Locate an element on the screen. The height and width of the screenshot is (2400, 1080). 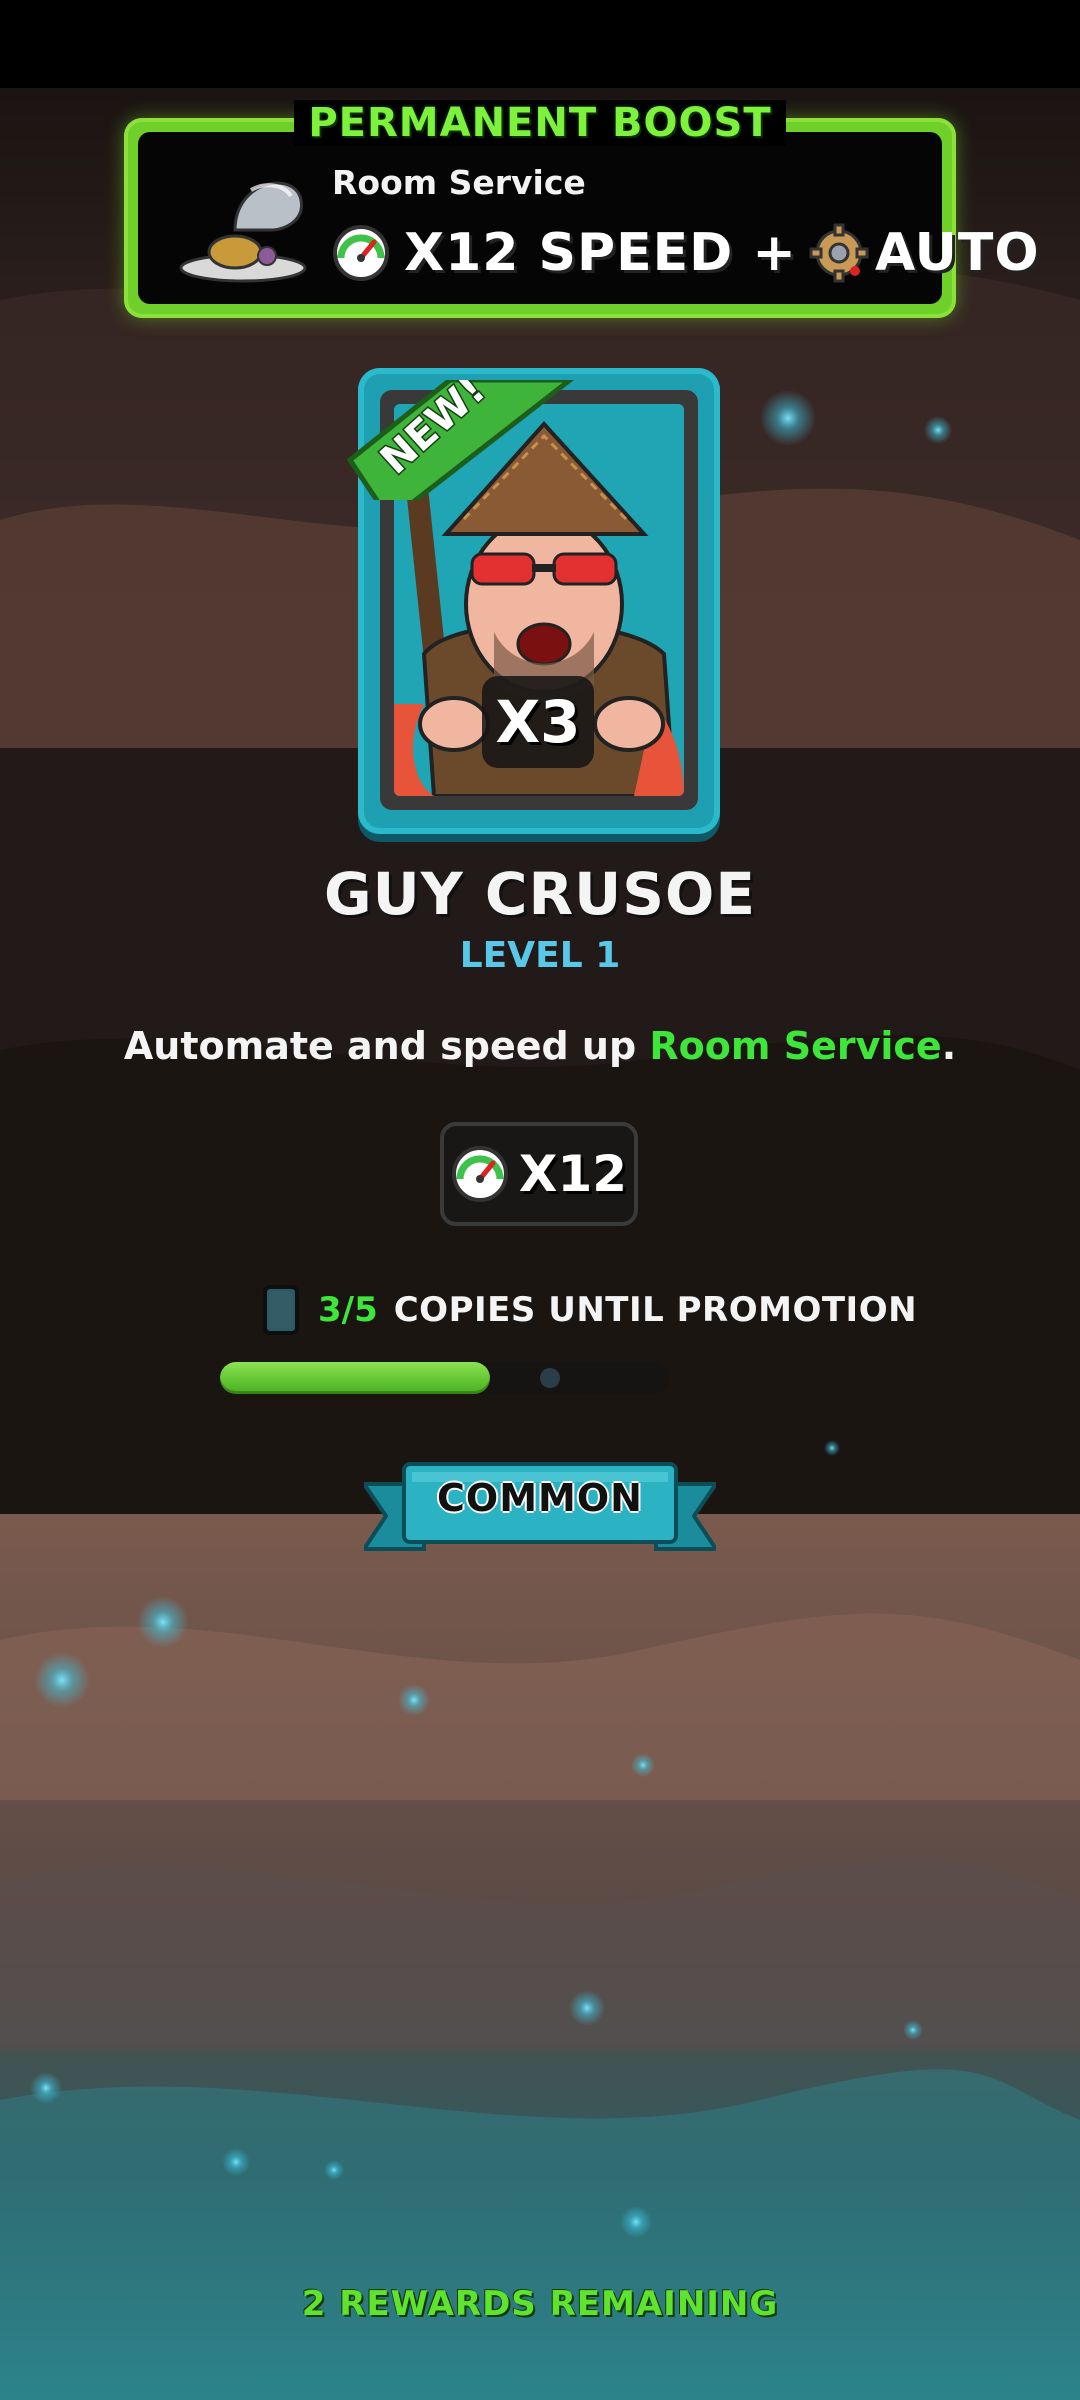
boost-title: PERMANENT BOOST is located at coordinates (540, 128).